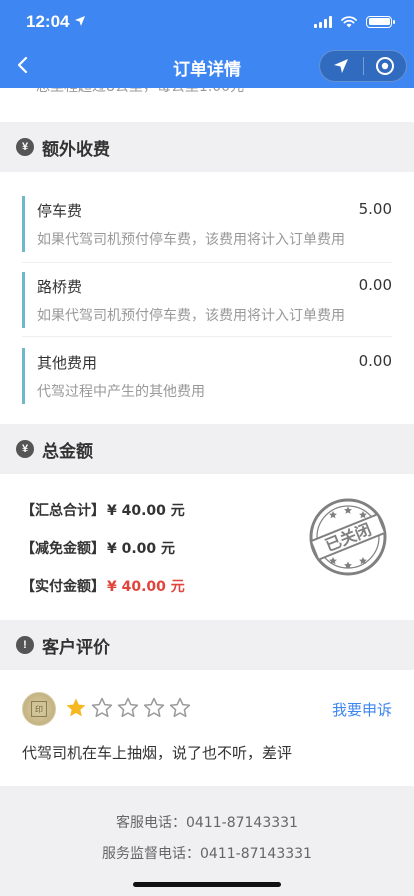 This screenshot has width=414, height=896. I want to click on avatar: 印, so click(39, 709).